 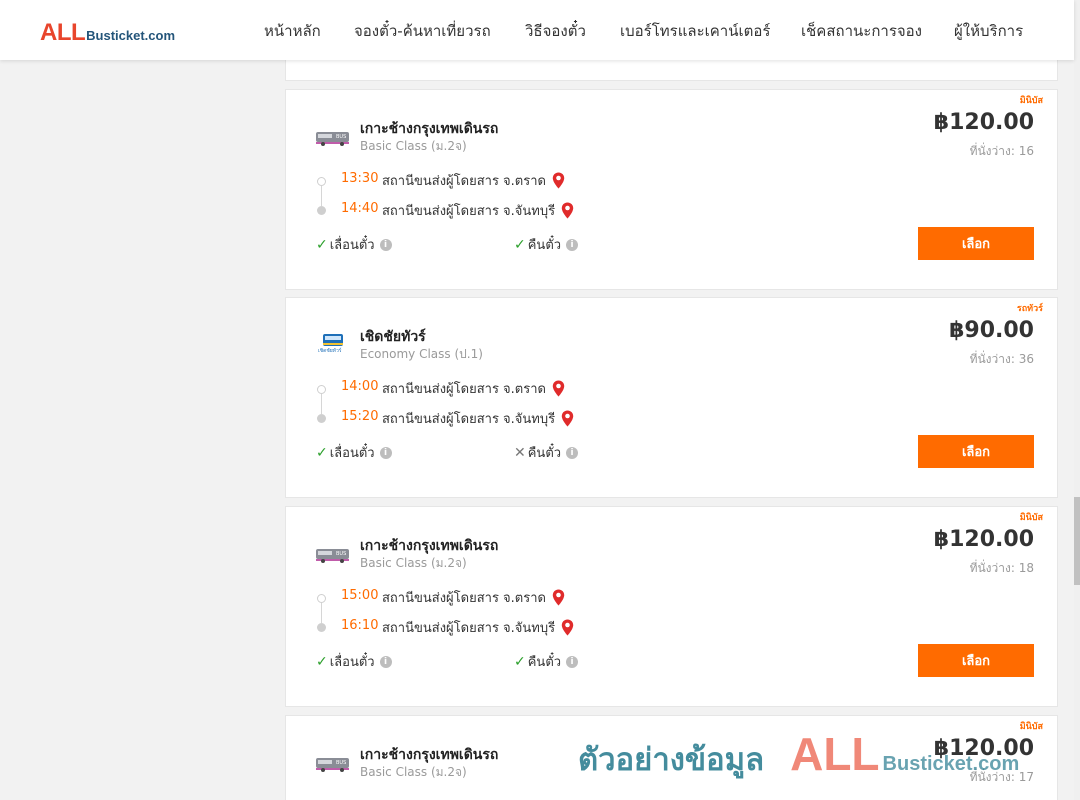 What do you see at coordinates (330, 350) in the screenshot?
I see `svg-text: เชิดชัยทัวร์` at bounding box center [330, 350].